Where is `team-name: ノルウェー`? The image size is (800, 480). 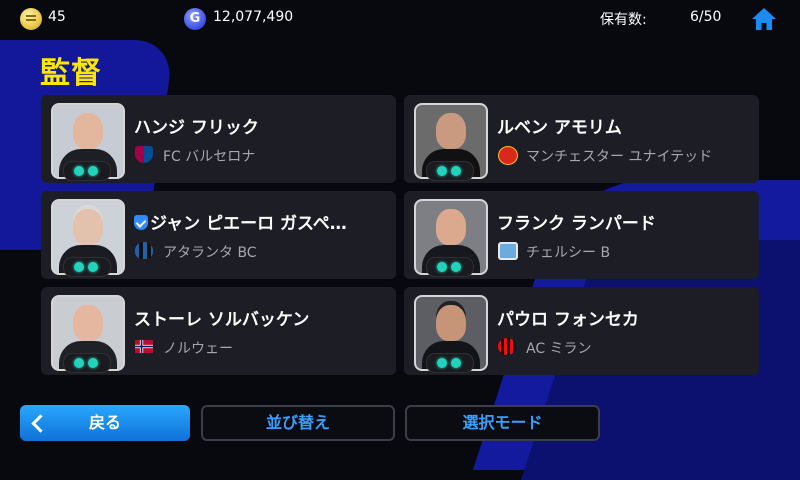 team-name: ノルウェー is located at coordinates (198, 349).